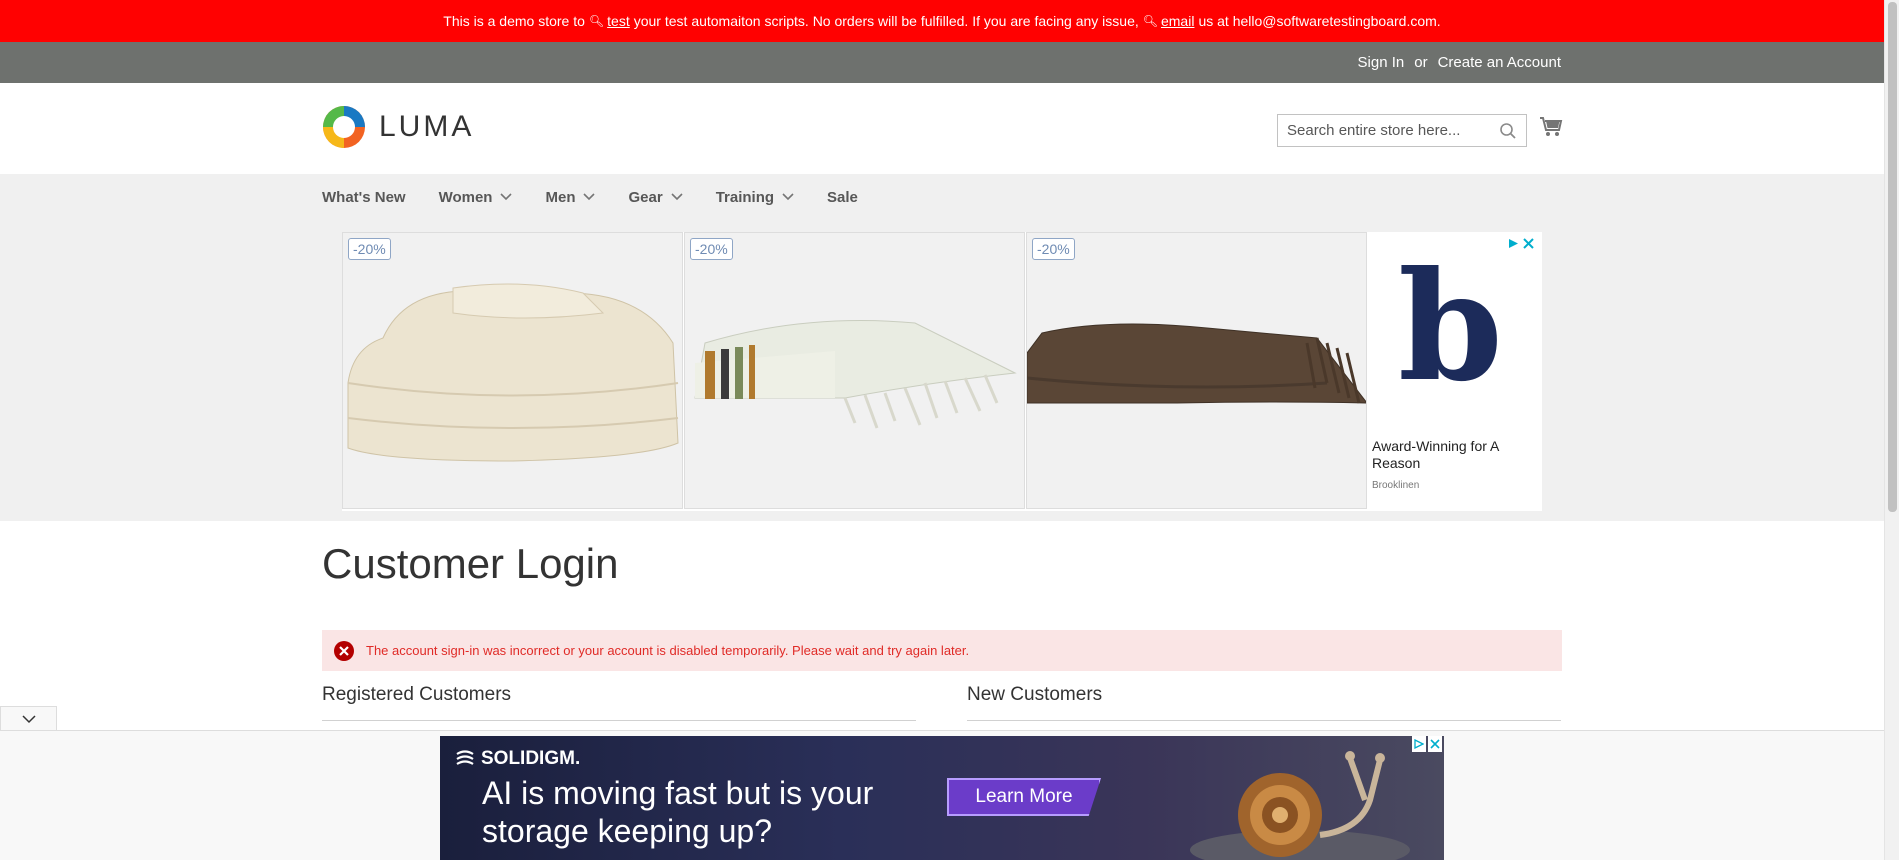 The height and width of the screenshot is (860, 1899). I want to click on notice-text-1: This is a demo store to, so click(514, 21).